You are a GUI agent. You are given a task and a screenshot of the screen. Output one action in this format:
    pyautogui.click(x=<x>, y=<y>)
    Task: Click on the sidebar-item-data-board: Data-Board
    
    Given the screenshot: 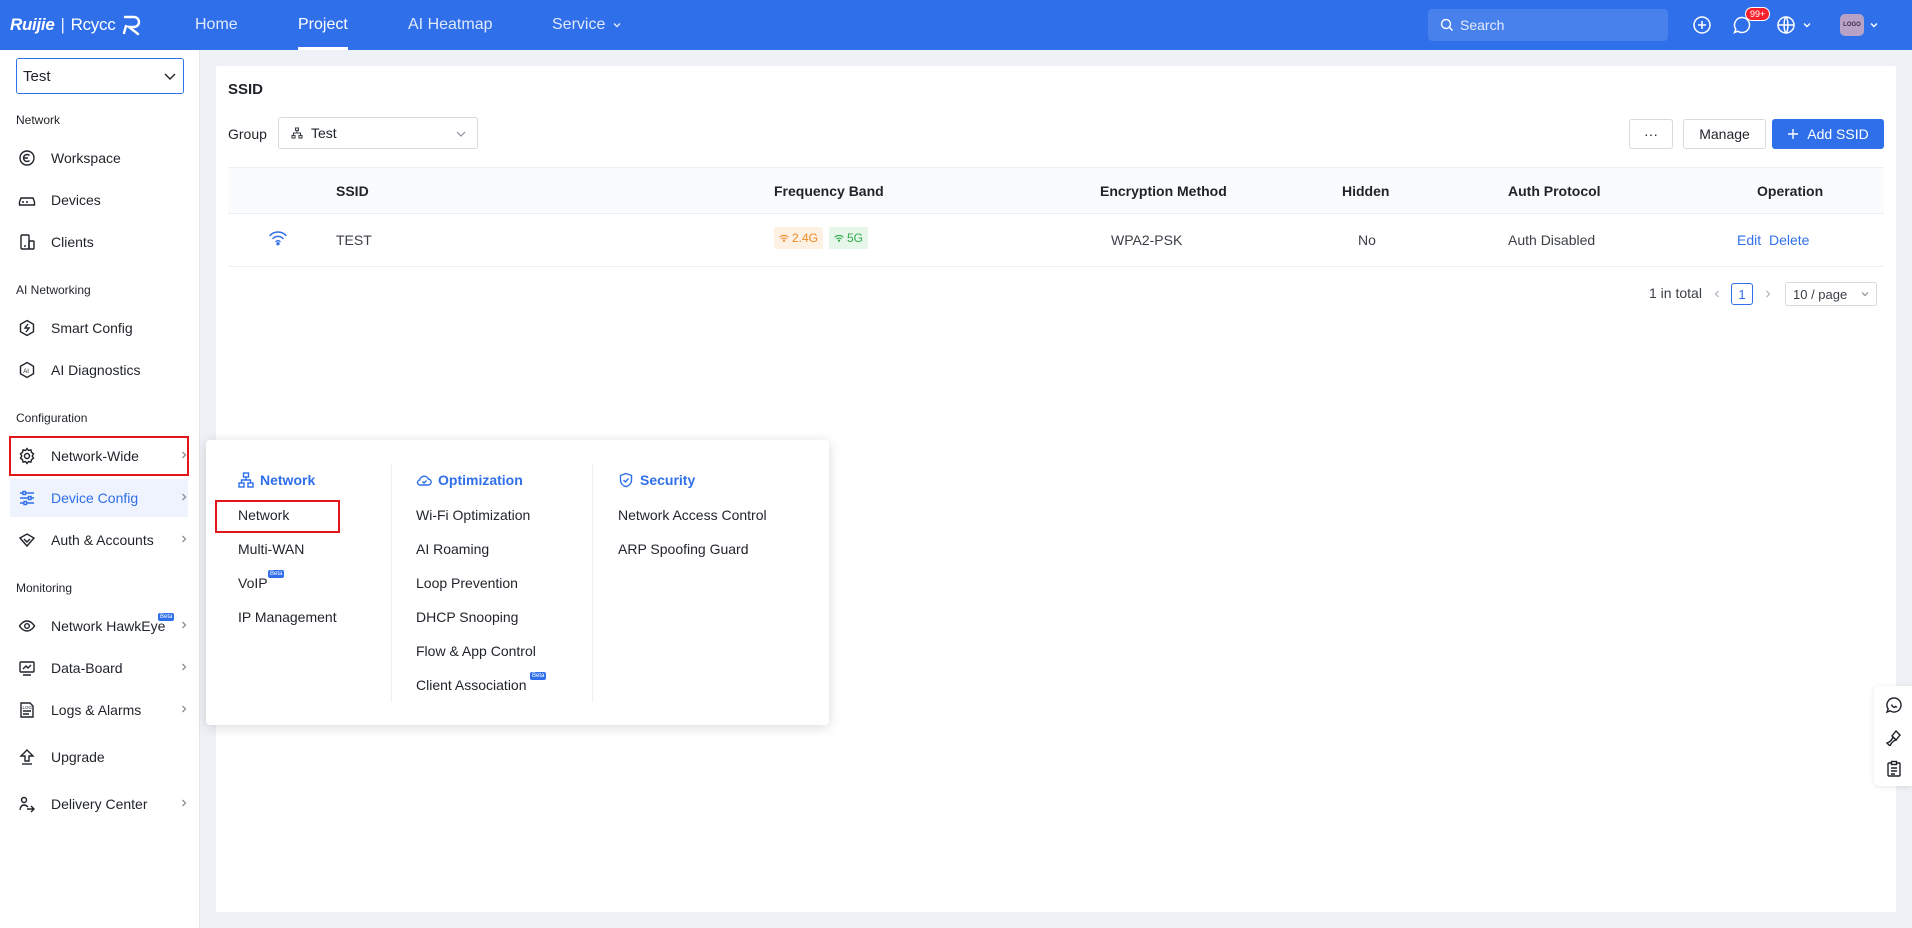 What is the action you would take?
    pyautogui.click(x=99, y=668)
    